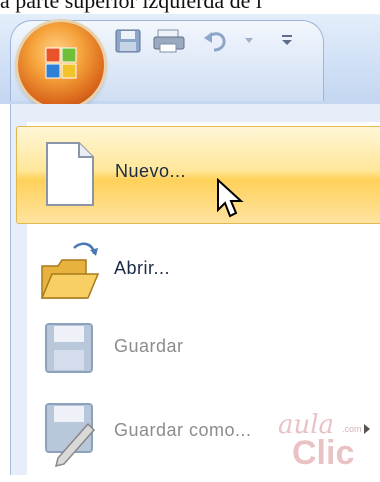 The width and height of the screenshot is (380, 482). Describe the element at coordinates (230, 198) in the screenshot. I see `mouse-cursor-icon` at that location.